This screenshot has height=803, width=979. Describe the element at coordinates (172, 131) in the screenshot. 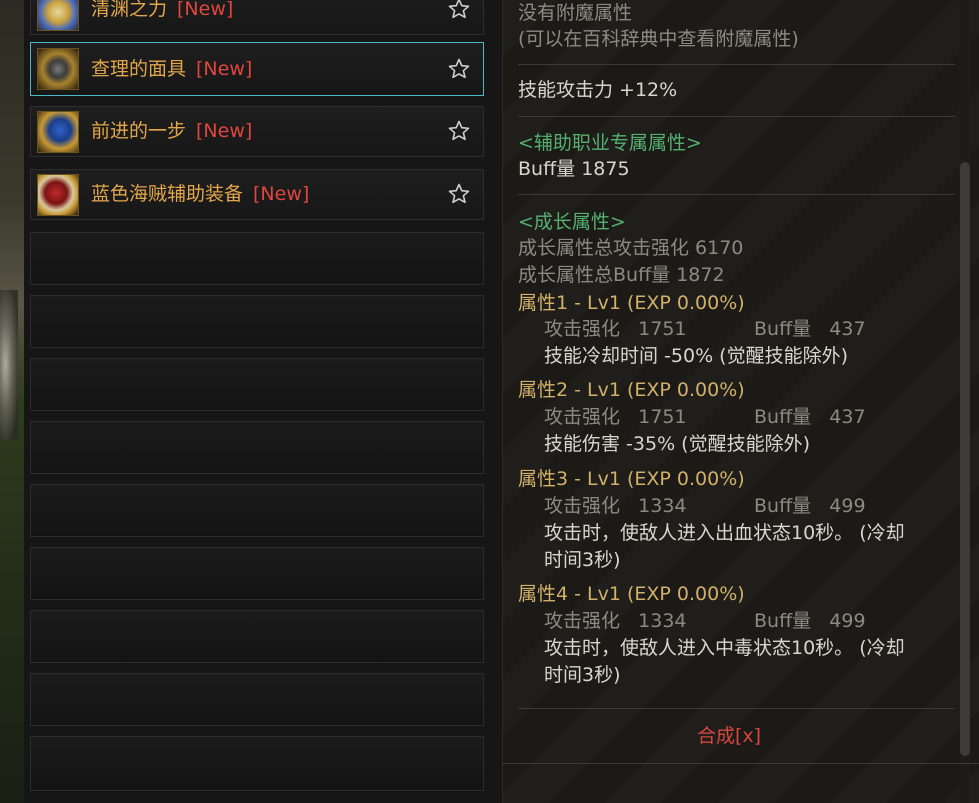

I see `item-name: 前进的一步 [New]` at that location.